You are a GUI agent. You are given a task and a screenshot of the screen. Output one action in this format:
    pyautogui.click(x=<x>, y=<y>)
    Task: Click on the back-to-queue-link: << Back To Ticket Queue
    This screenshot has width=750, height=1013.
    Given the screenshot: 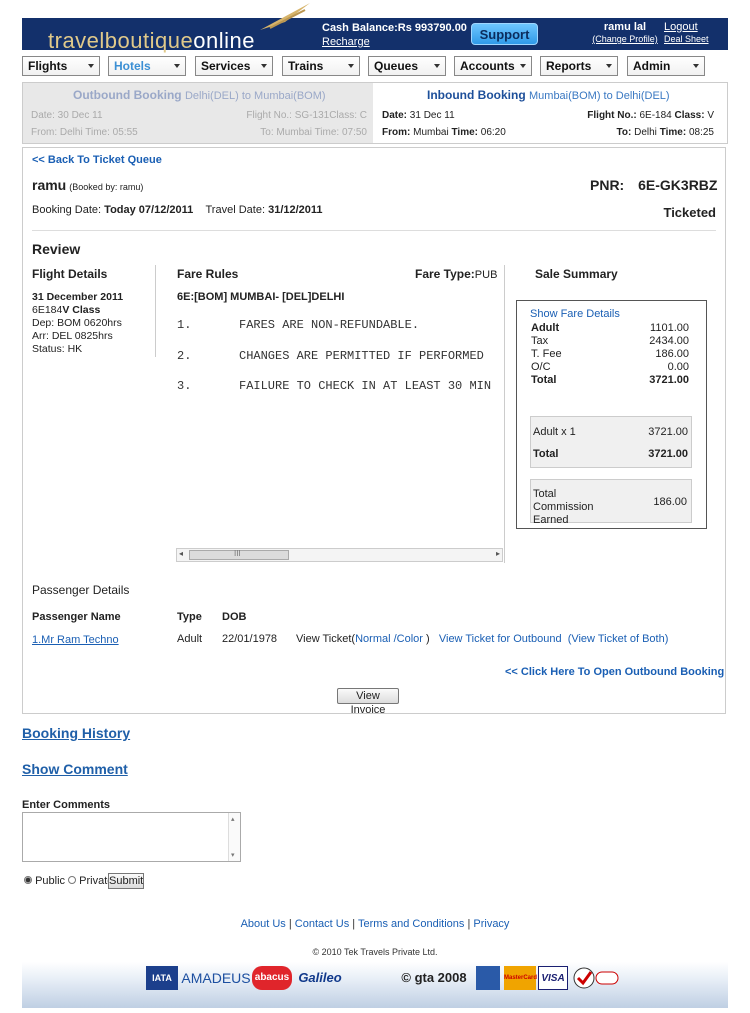 What is the action you would take?
    pyautogui.click(x=97, y=160)
    